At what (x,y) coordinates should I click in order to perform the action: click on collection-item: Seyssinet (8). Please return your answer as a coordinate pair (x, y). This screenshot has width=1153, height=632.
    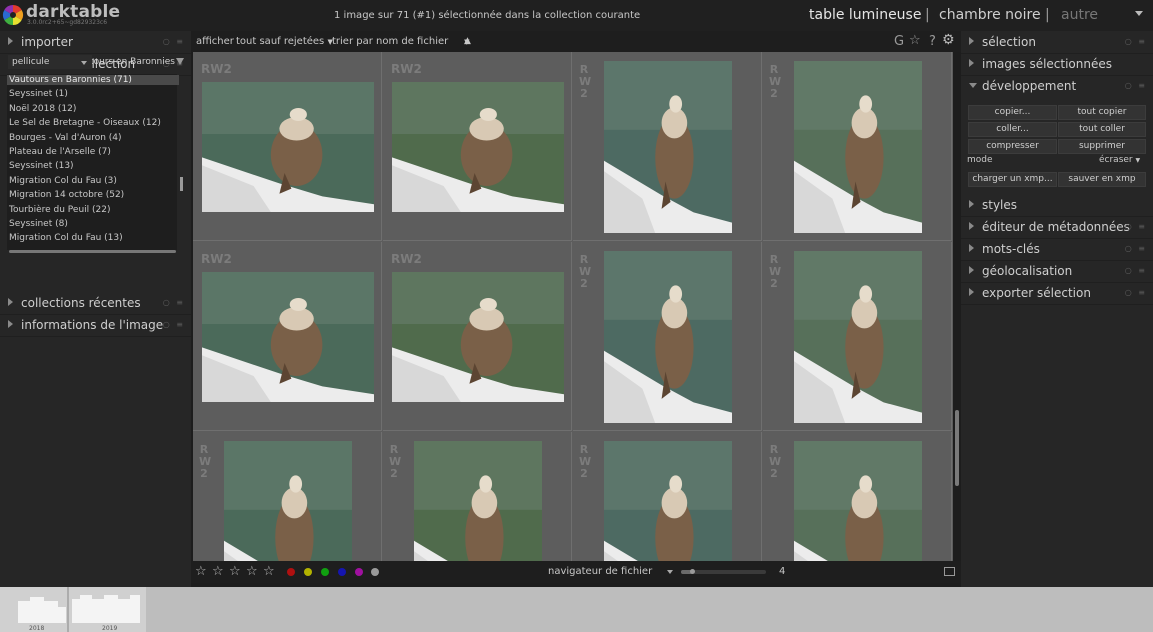
    Looking at the image, I should click on (38, 224).